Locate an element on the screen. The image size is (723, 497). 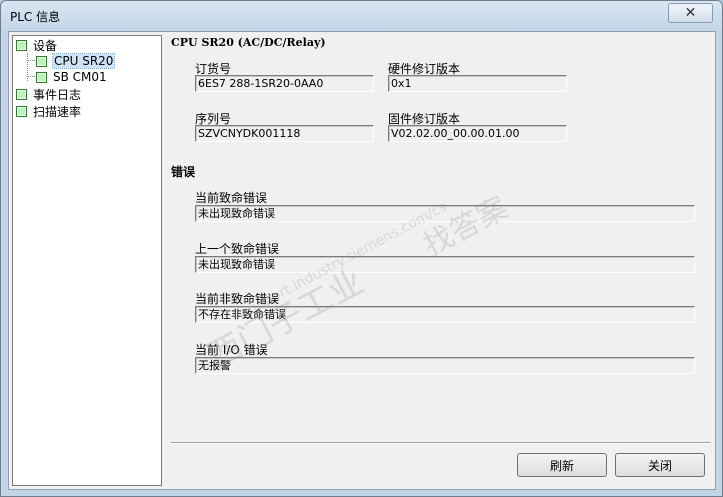
serial-number-field: SZVCNYDK001118 is located at coordinates (284, 133).